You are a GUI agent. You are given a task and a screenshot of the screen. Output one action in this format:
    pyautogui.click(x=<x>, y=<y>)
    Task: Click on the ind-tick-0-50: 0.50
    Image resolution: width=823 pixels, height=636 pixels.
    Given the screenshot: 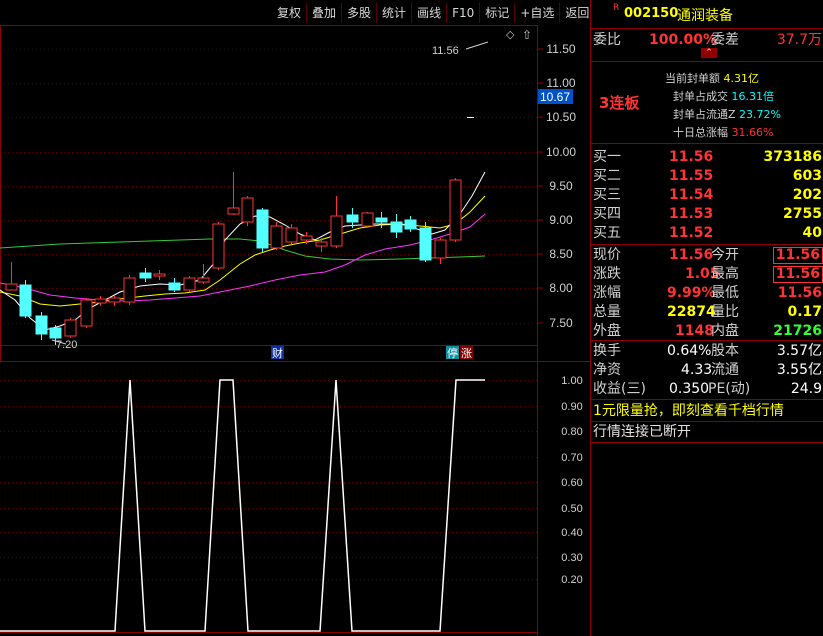 What is the action you would take?
    pyautogui.click(x=571, y=509)
    